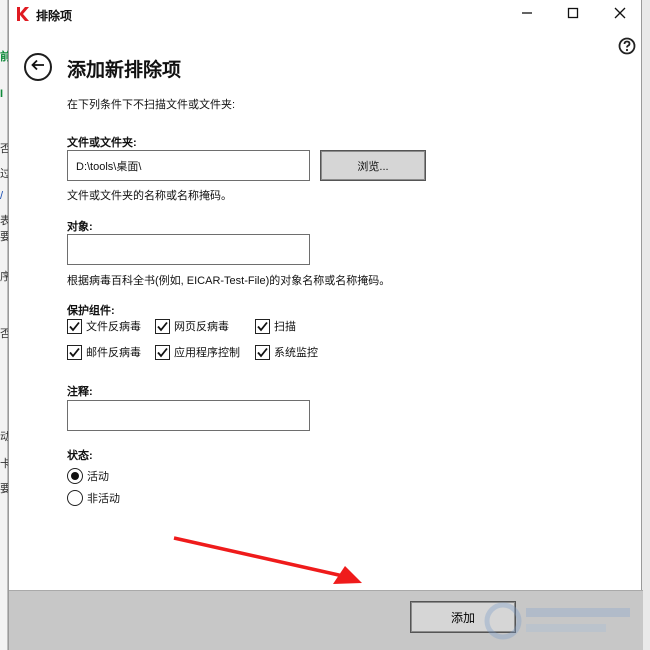  Describe the element at coordinates (4, 464) in the screenshot. I see `background-fragment: 卡` at that location.